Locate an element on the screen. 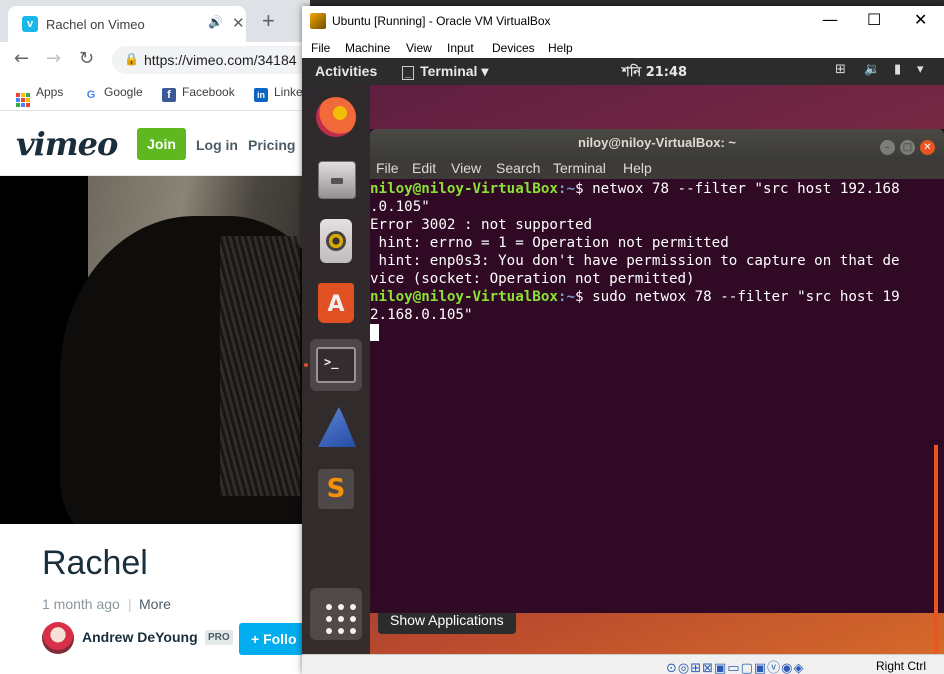 The width and height of the screenshot is (944, 674). pro-badge: PRO is located at coordinates (219, 637).